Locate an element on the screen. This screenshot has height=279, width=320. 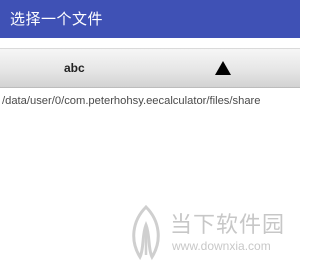
app-bar: 选择一个文件 is located at coordinates (150, 19).